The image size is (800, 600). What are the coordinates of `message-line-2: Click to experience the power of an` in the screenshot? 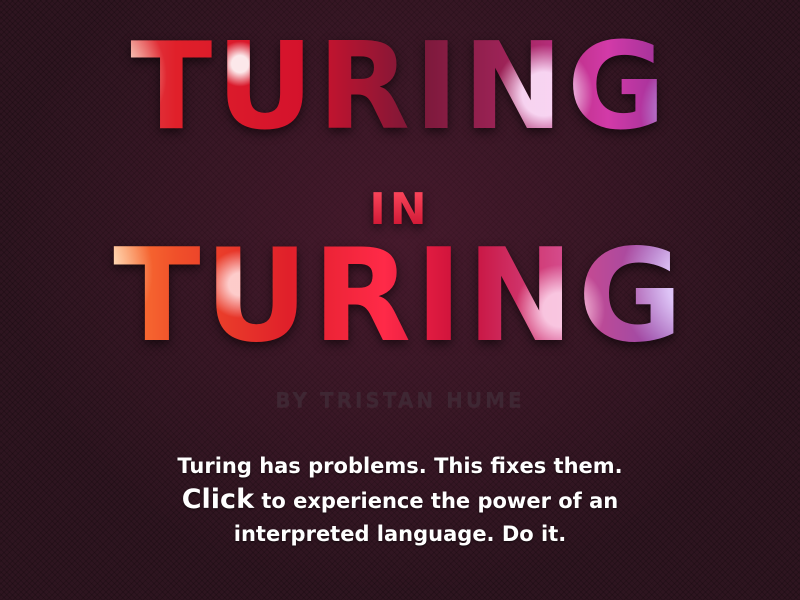 It's located at (400, 500).